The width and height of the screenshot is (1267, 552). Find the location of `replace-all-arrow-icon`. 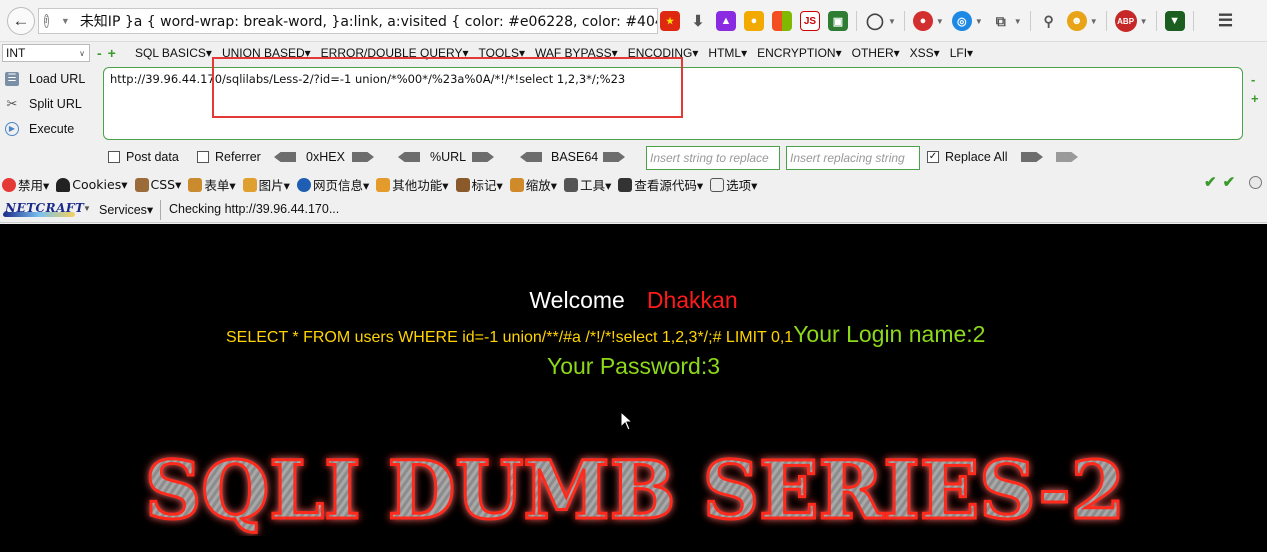

replace-all-arrow-icon is located at coordinates (1067, 157).